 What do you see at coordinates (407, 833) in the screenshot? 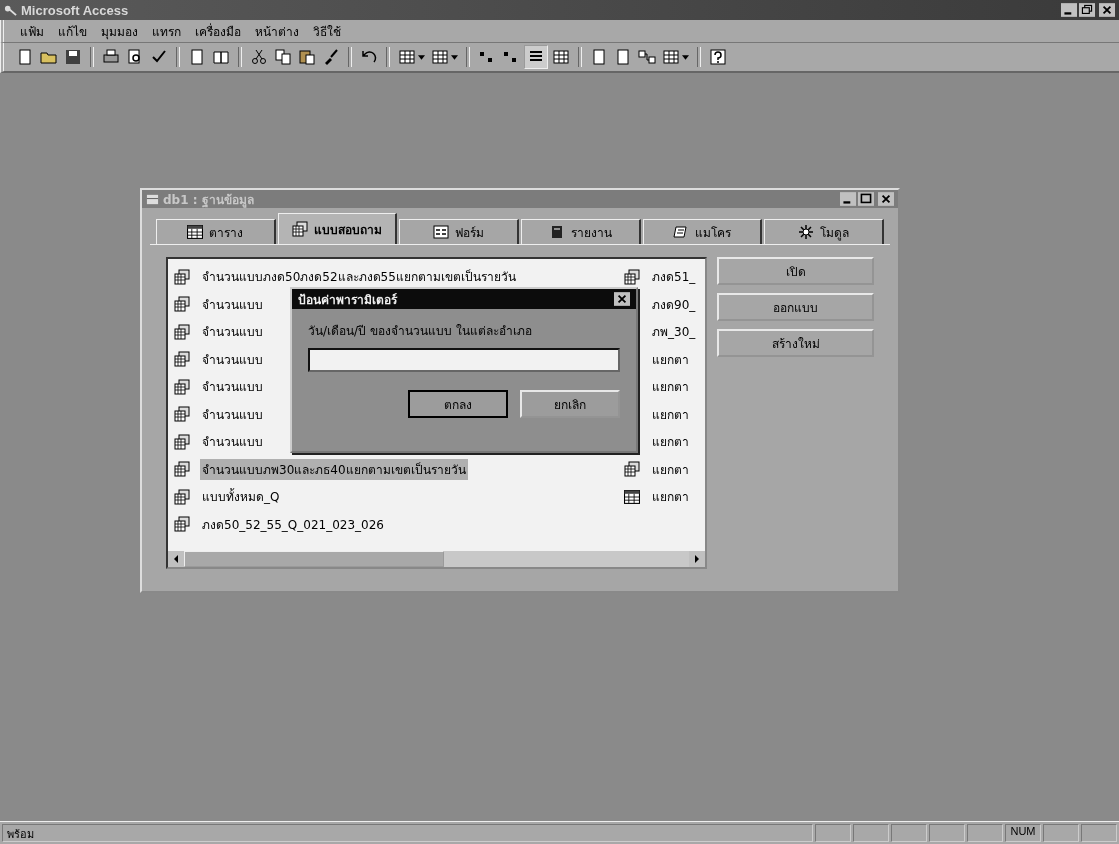
I see `status-text: พร้อม` at bounding box center [407, 833].